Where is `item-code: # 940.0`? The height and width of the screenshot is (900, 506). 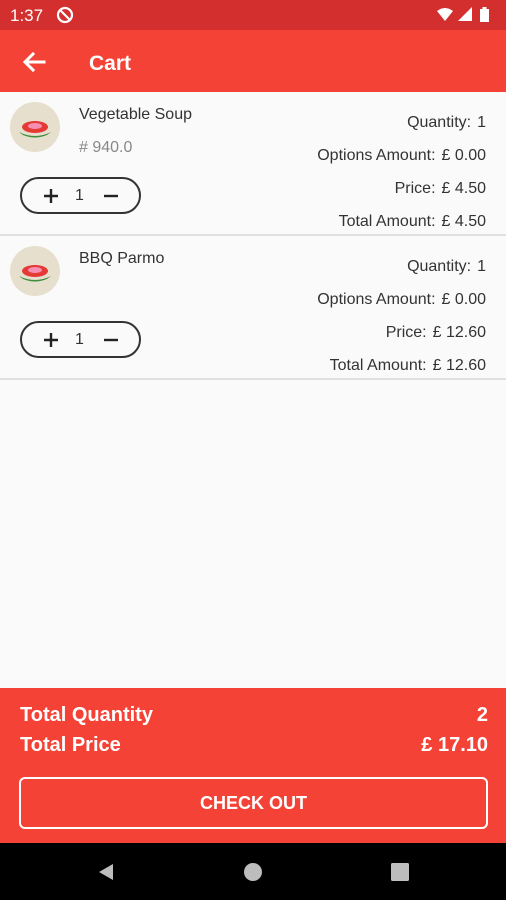
item-code: # 940.0 is located at coordinates (106, 147).